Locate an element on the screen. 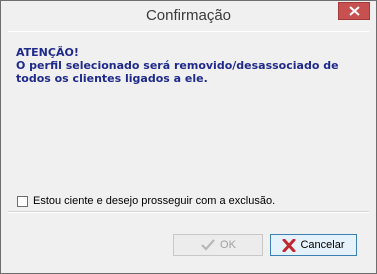 This screenshot has height=274, width=377. dialog-title: Confirmação is located at coordinates (188, 15).